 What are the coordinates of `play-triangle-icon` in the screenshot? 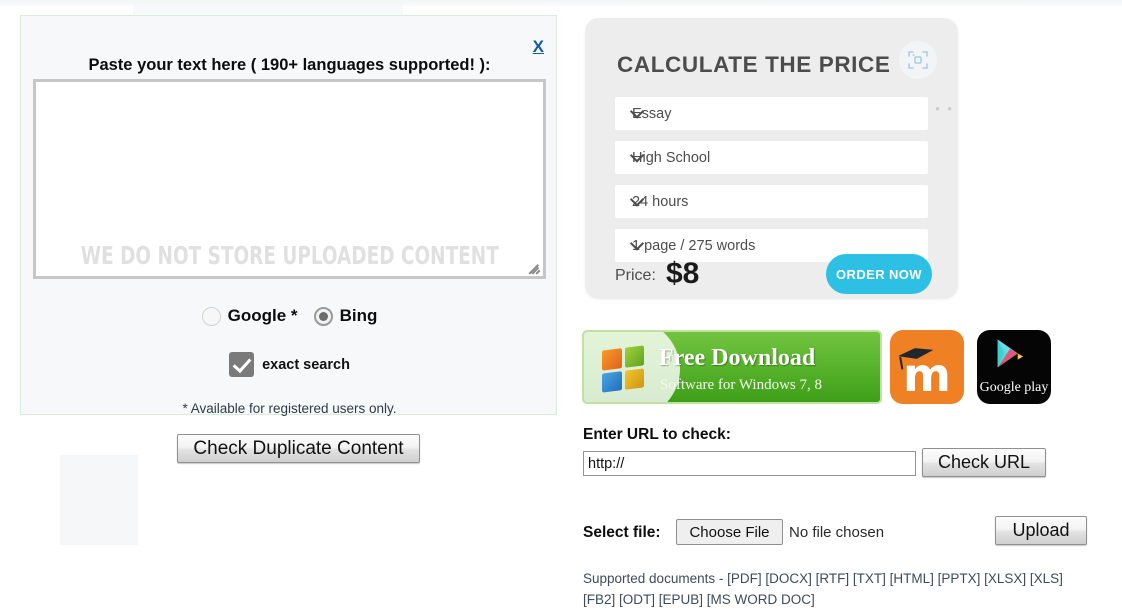 It's located at (1010, 353).